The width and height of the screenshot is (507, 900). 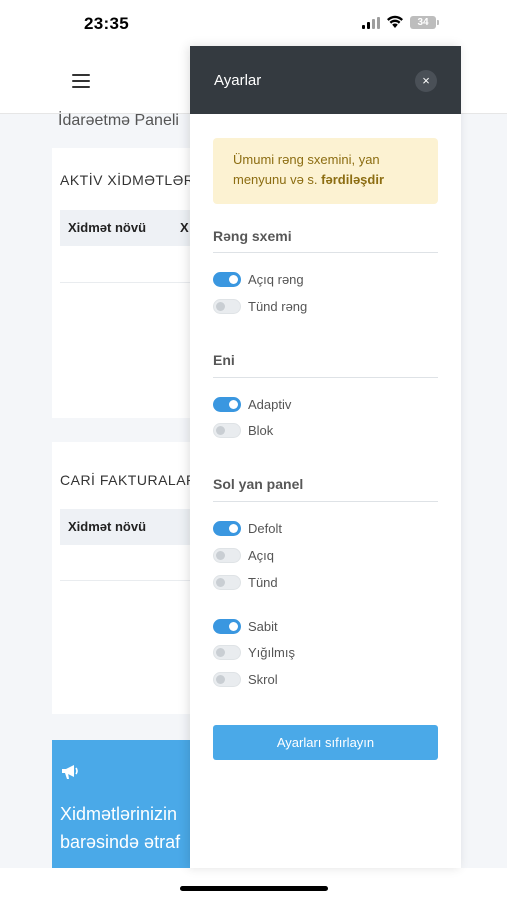 I want to click on cellular-signal-icon, so click(x=371, y=23).